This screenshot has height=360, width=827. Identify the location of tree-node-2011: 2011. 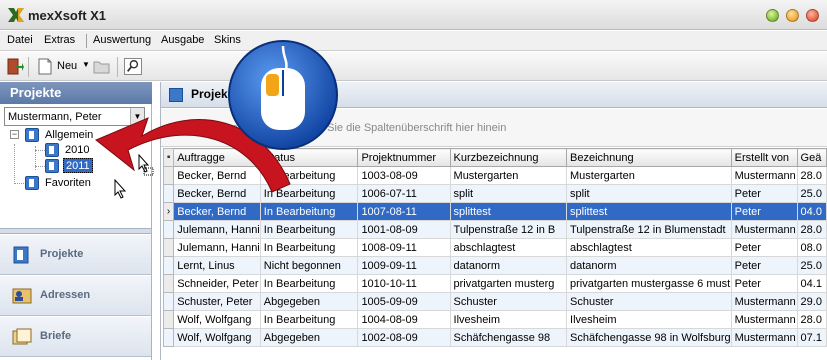
(75, 166).